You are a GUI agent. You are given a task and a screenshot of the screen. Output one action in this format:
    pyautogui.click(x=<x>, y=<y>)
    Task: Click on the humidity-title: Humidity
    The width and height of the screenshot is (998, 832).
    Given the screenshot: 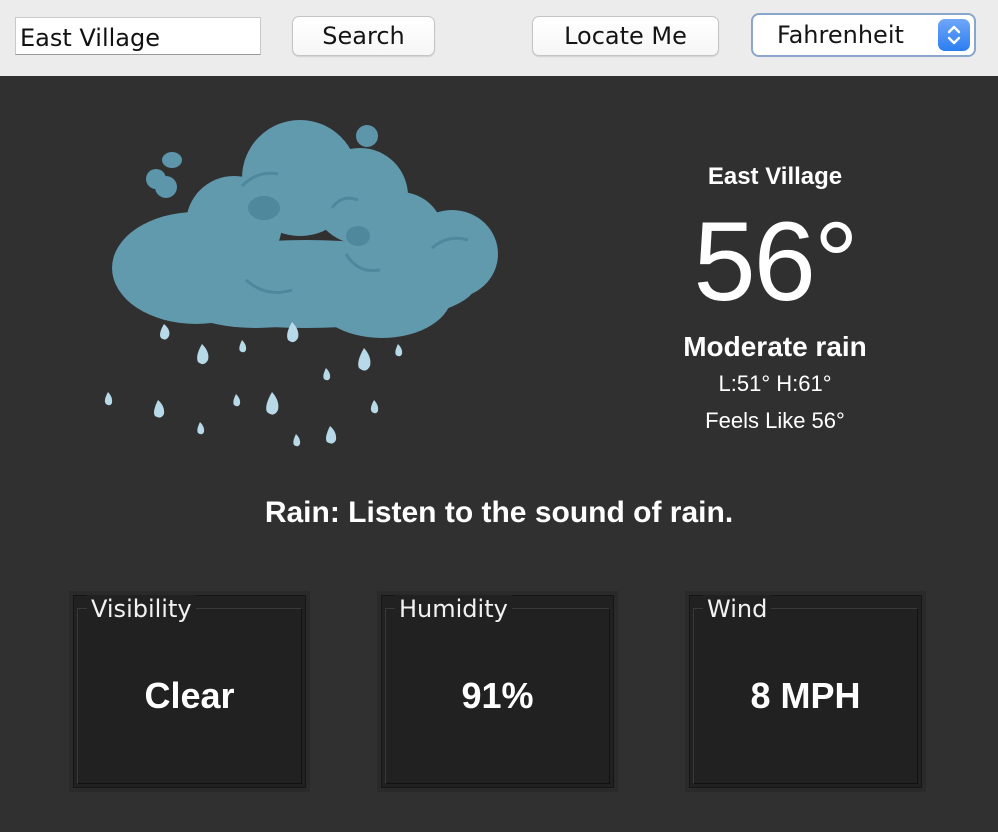 What is the action you would take?
    pyautogui.click(x=453, y=609)
    